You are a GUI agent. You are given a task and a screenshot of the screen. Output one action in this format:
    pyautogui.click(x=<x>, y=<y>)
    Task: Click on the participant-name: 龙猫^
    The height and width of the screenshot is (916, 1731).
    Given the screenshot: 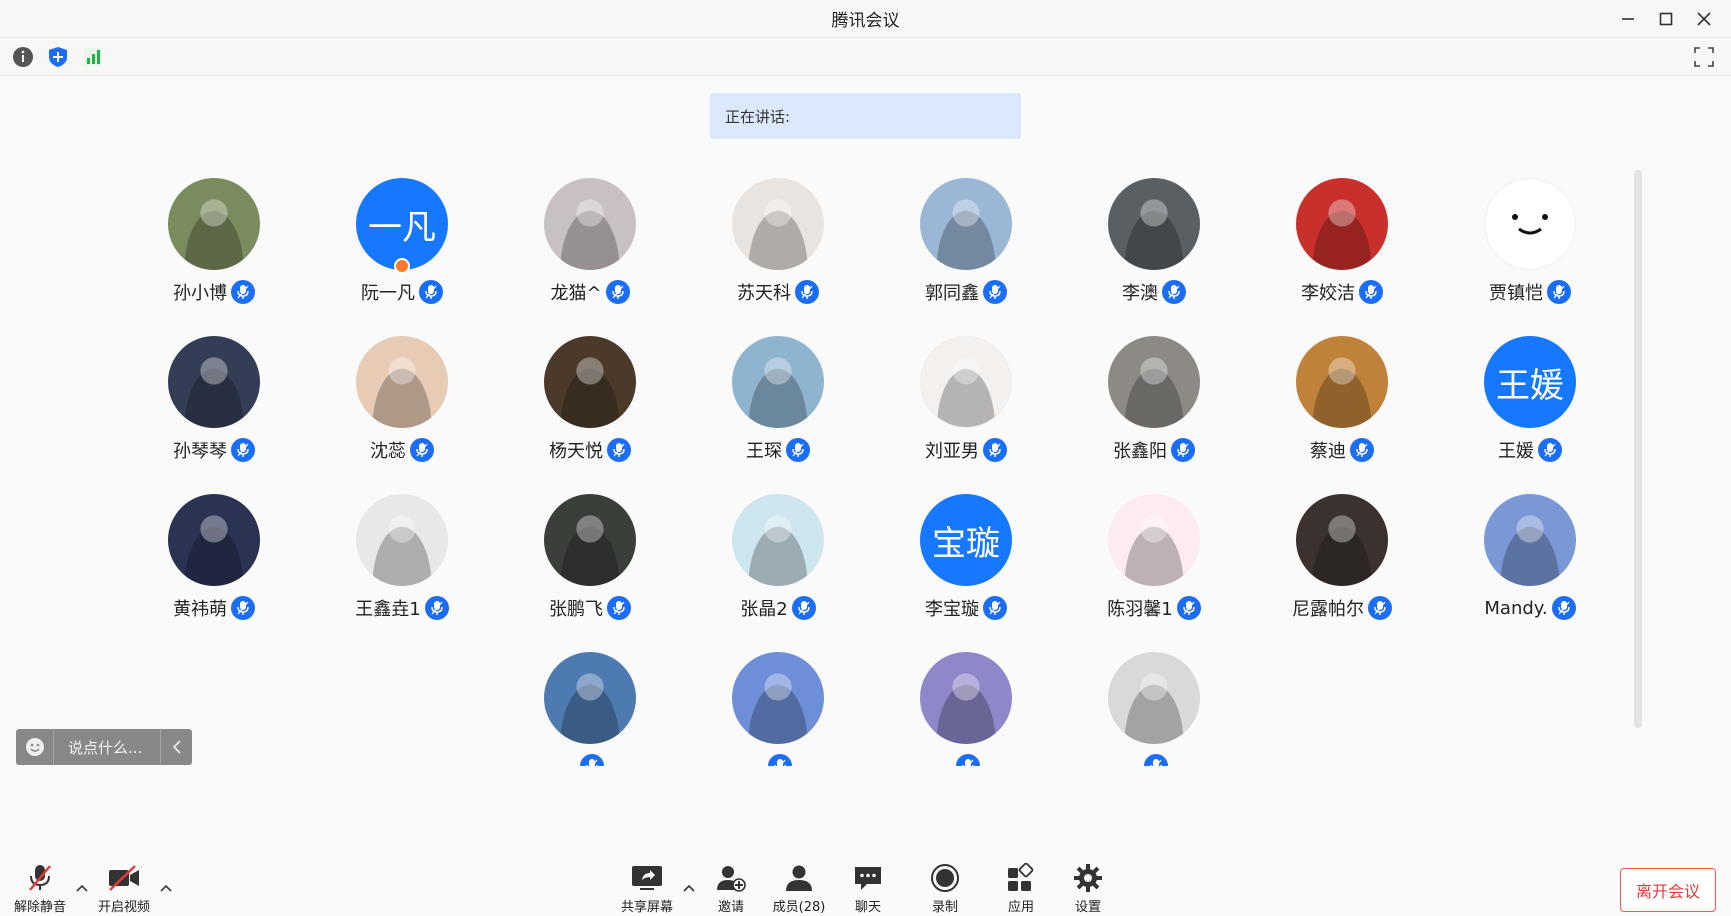 What is the action you would take?
    pyautogui.click(x=576, y=293)
    